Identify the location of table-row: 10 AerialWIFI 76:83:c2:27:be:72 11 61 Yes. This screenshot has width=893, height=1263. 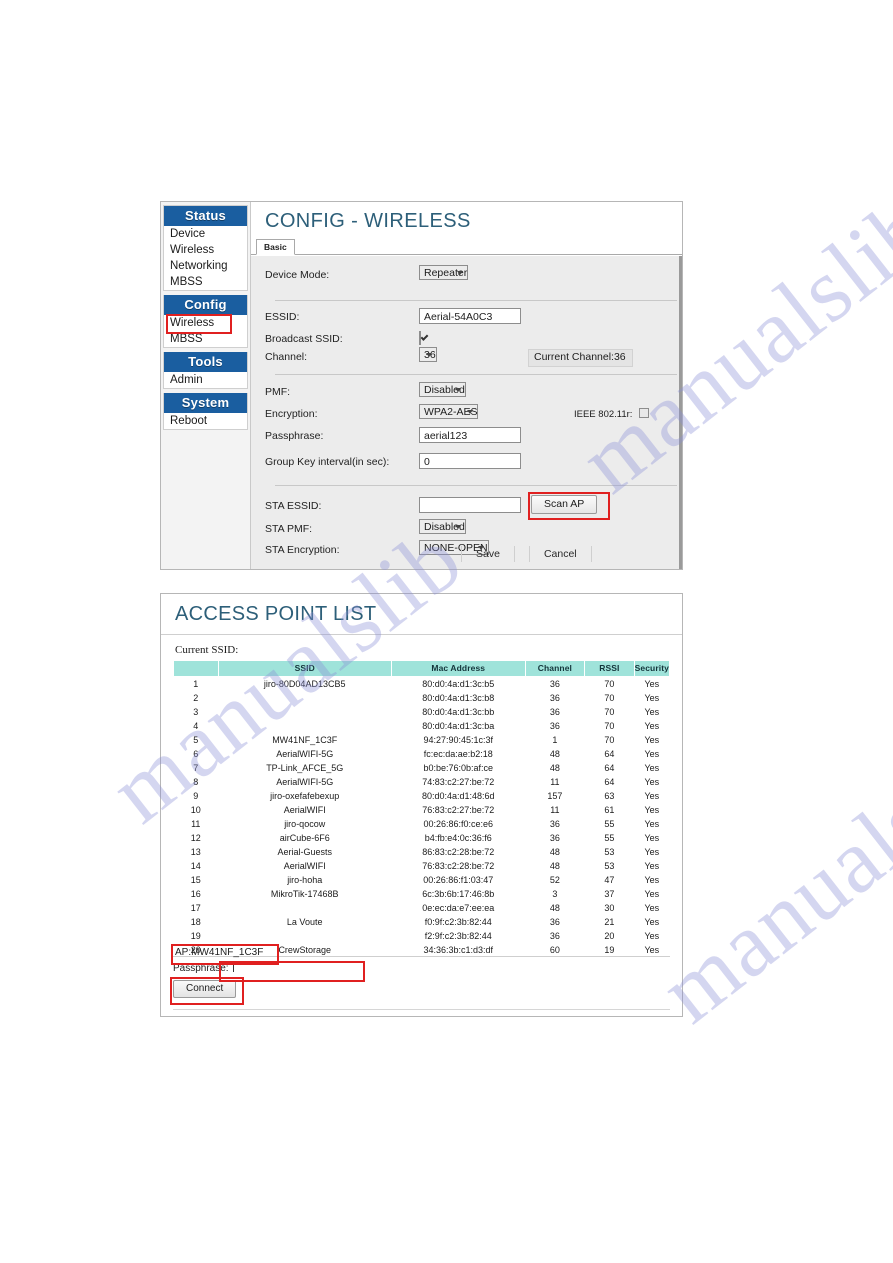
(422, 810).